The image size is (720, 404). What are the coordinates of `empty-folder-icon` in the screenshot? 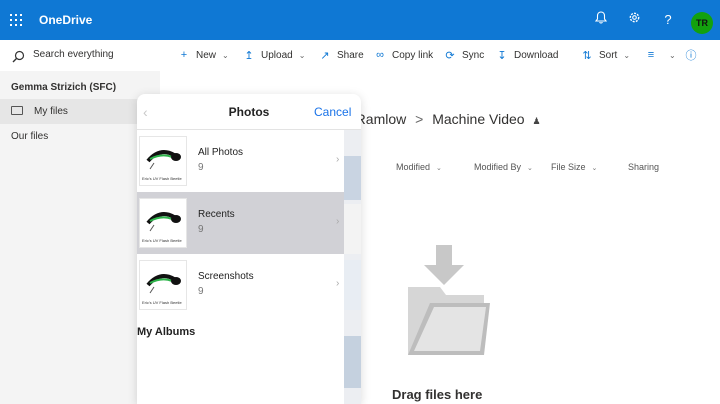 It's located at (449, 300).